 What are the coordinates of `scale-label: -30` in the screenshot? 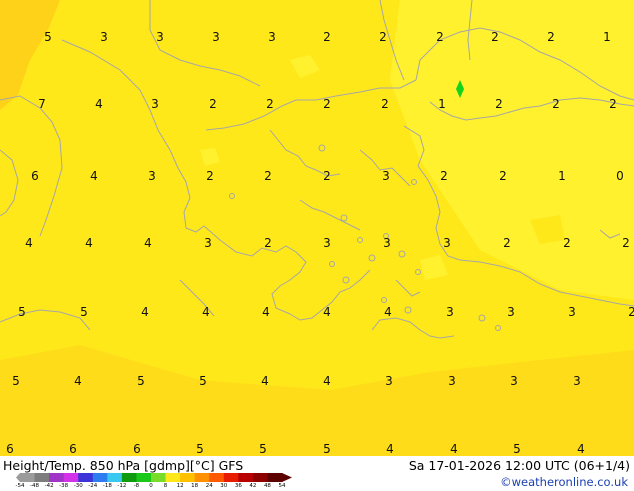 It's located at (78, 486).